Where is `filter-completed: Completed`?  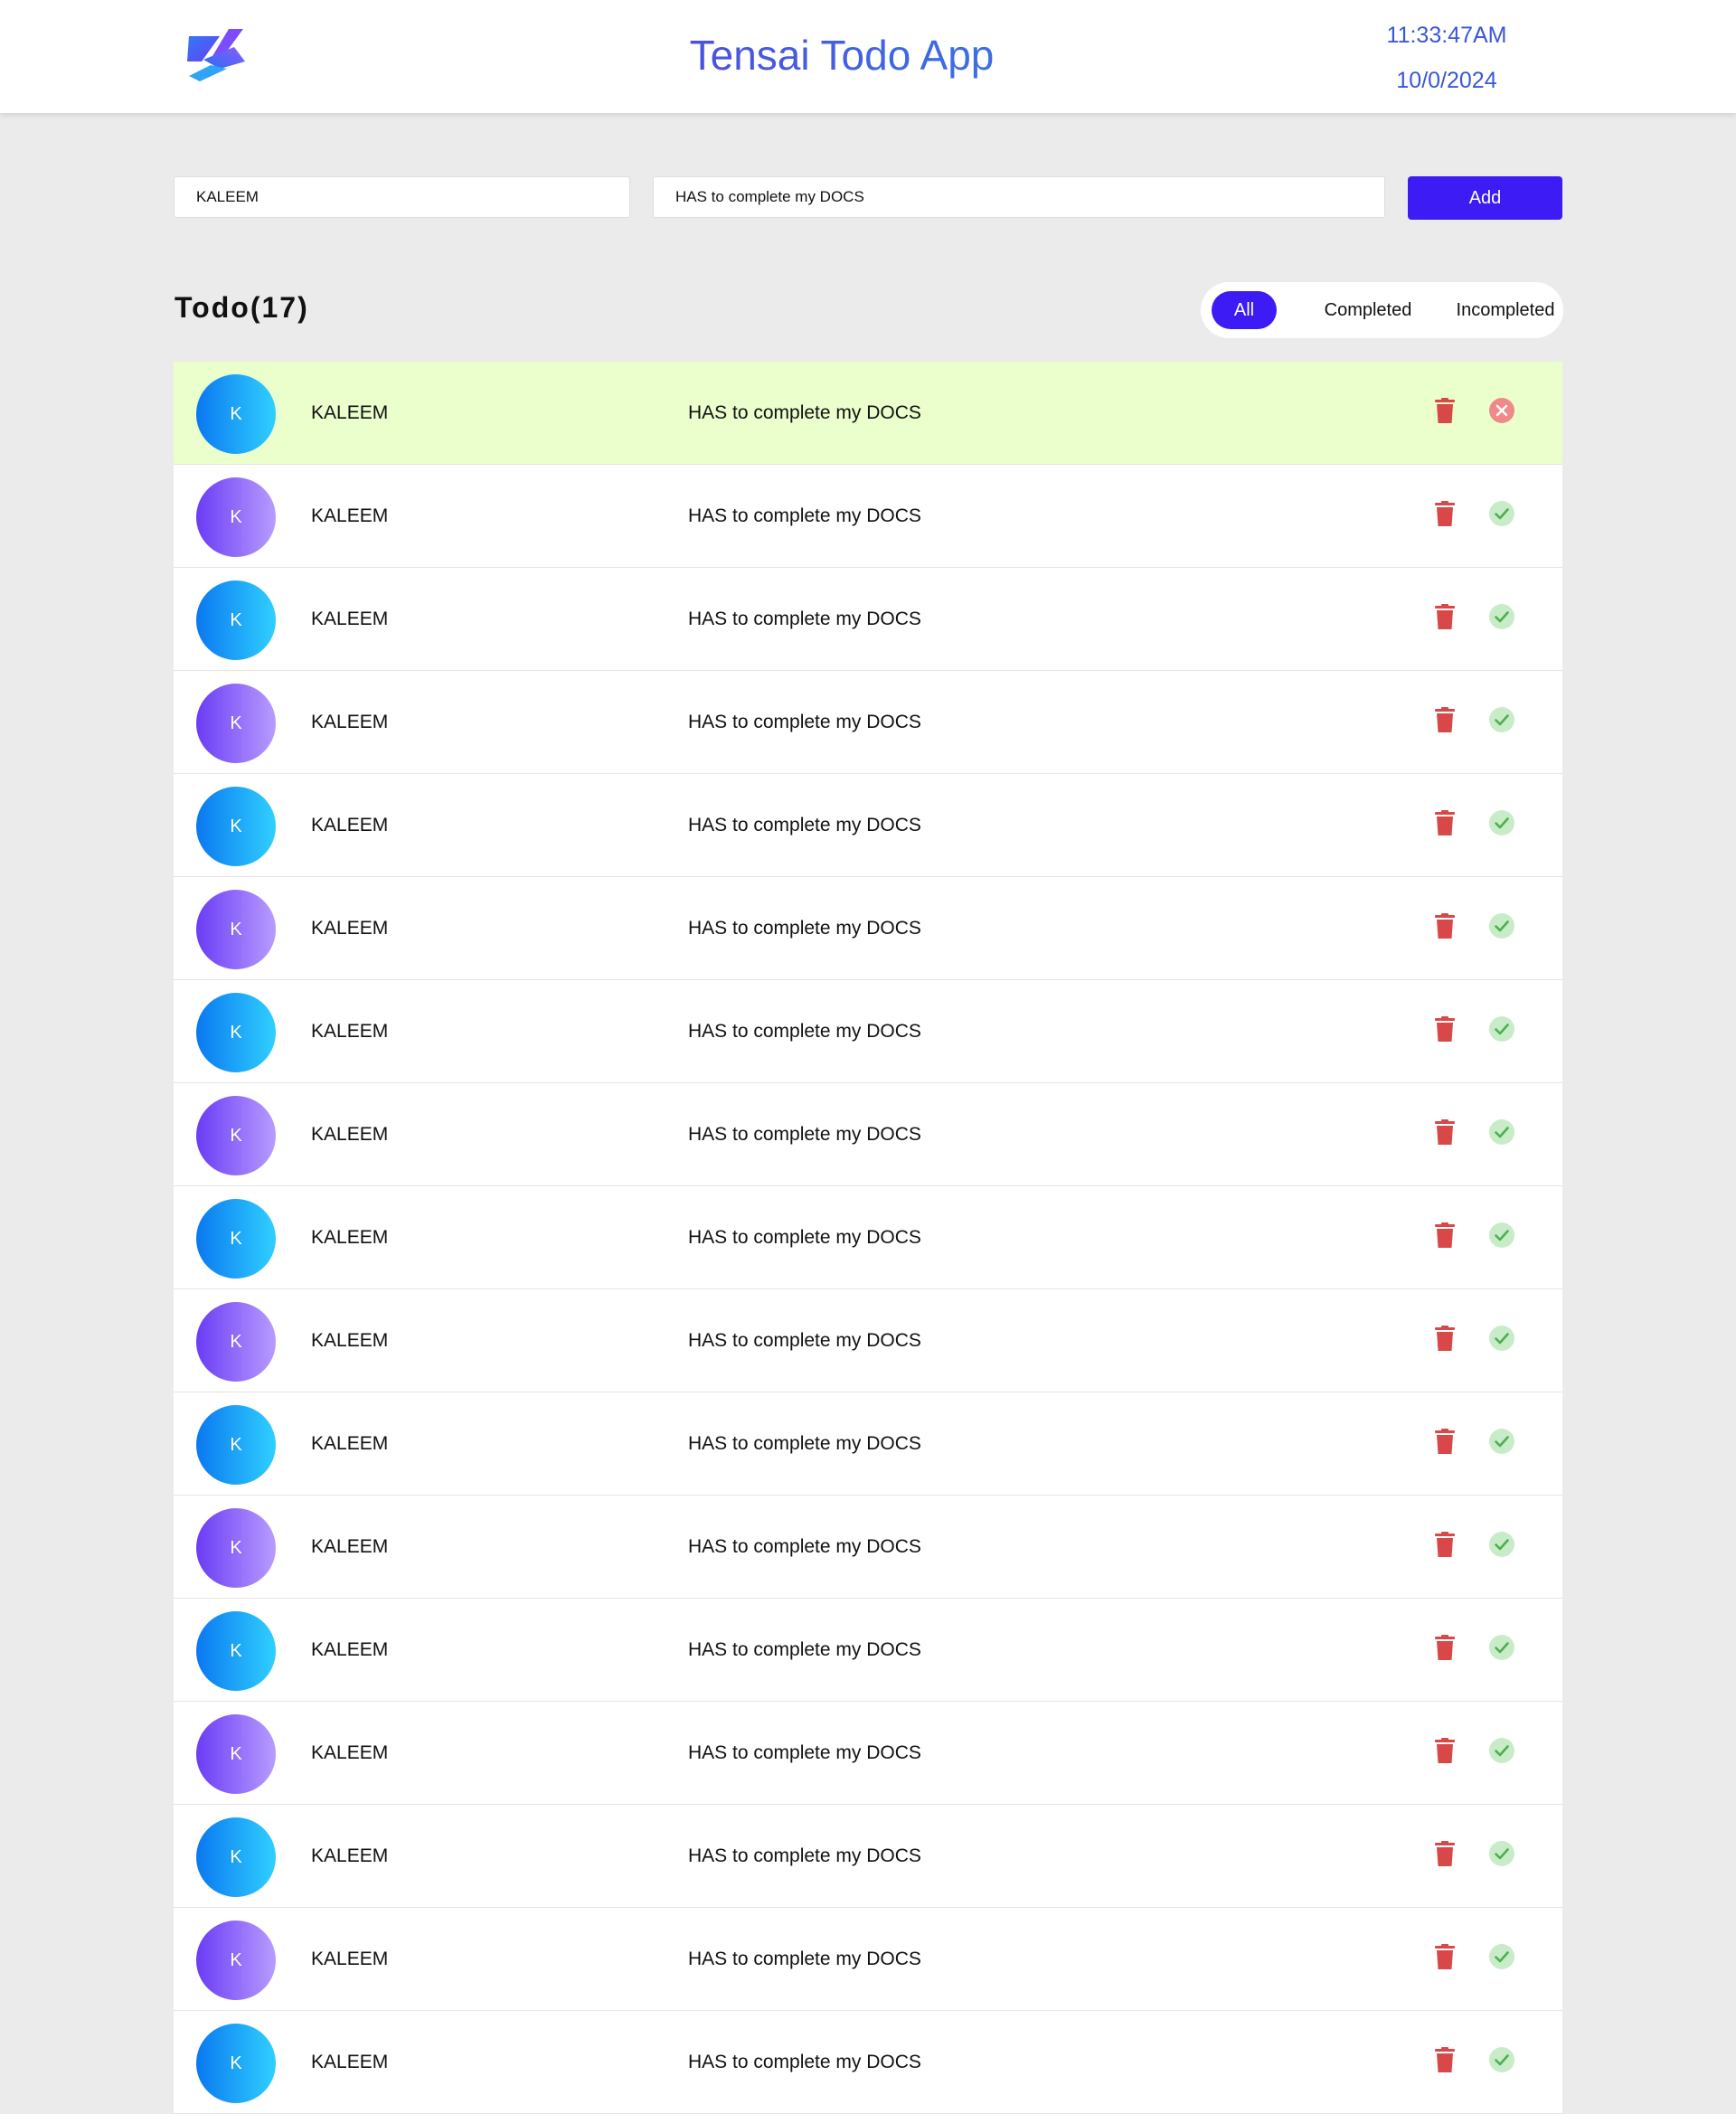
filter-completed: Completed is located at coordinates (1368, 310).